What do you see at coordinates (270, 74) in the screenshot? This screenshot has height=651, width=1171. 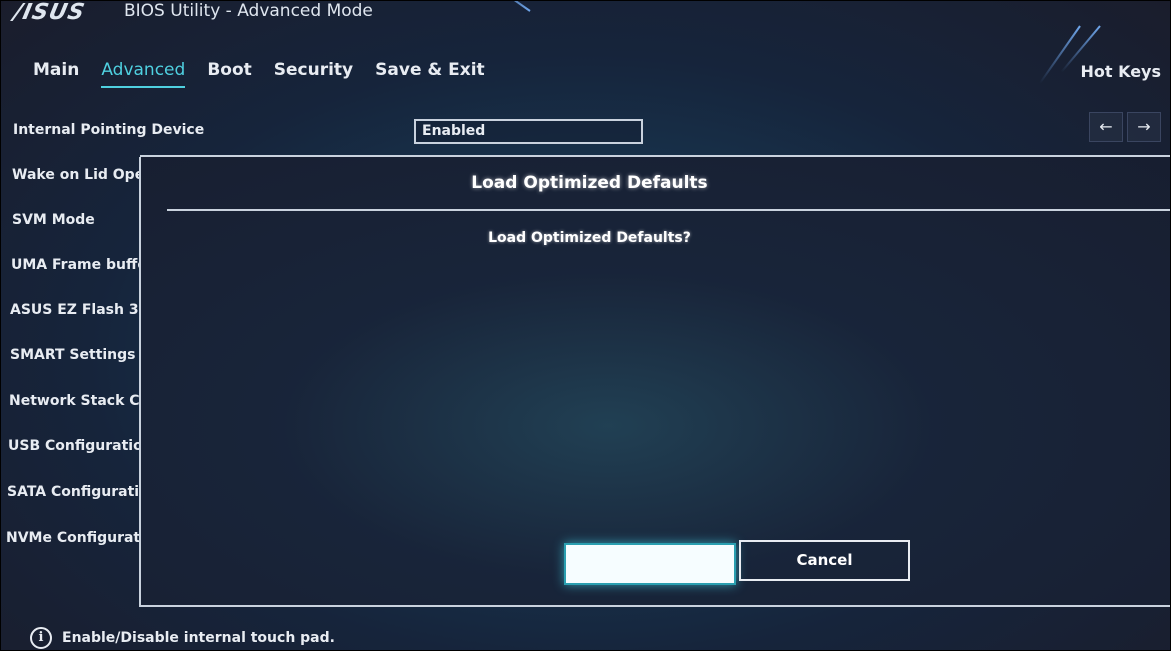 I see `main-tabs: Main Advanced Boot Security Save & Exit` at bounding box center [270, 74].